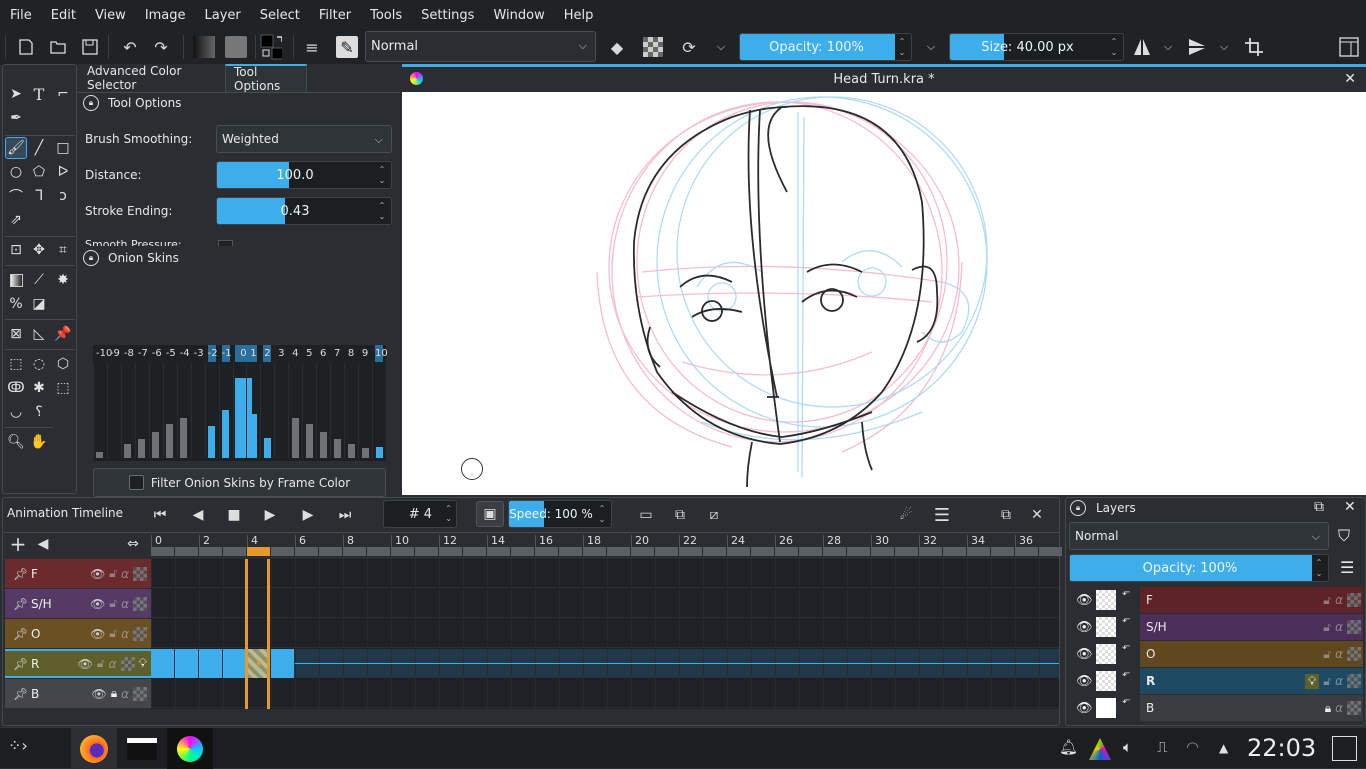  Describe the element at coordinates (129, 353) in the screenshot. I see `onion-frame-label: -8` at that location.